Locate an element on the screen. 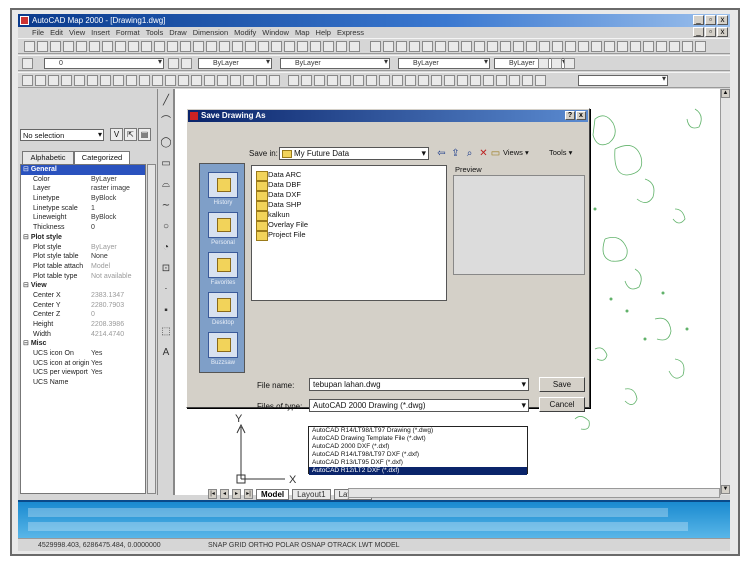  views-menu-button: Views ▾ is located at coordinates (516, 152).